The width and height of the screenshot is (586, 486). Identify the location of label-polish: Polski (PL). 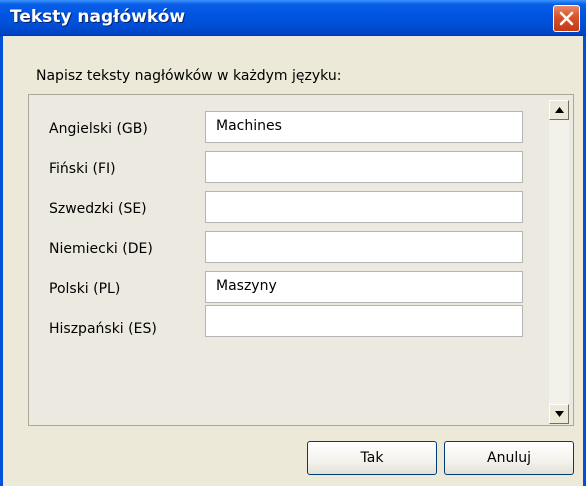
(85, 289).